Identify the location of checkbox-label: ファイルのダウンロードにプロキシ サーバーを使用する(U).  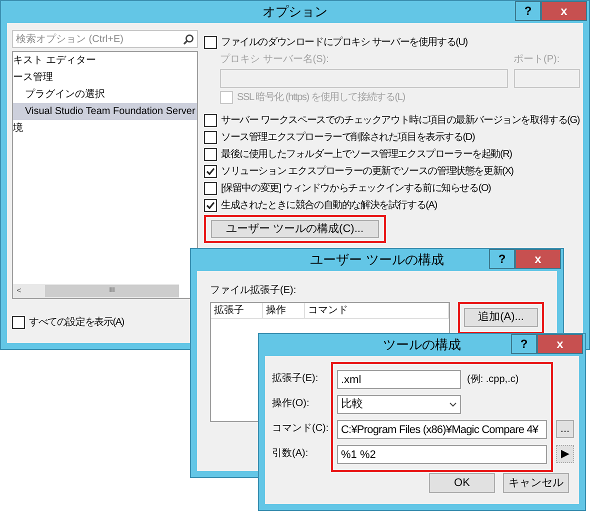
(344, 42).